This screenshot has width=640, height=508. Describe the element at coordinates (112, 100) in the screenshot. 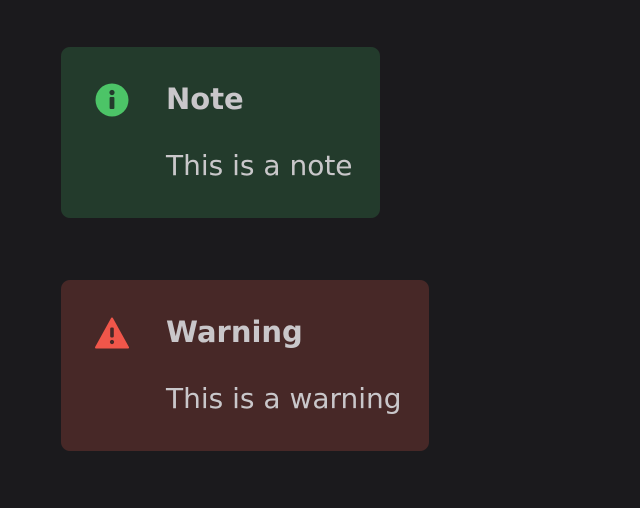

I see `info-circle-icon` at that location.